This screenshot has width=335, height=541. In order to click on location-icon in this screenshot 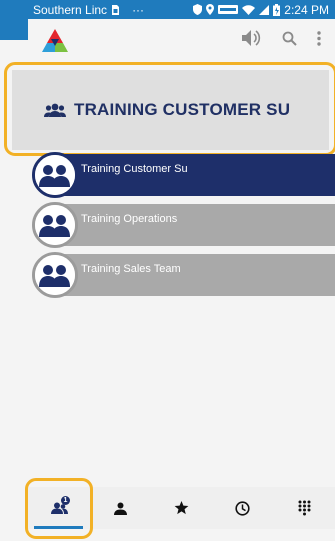, I will do `click(210, 9)`.